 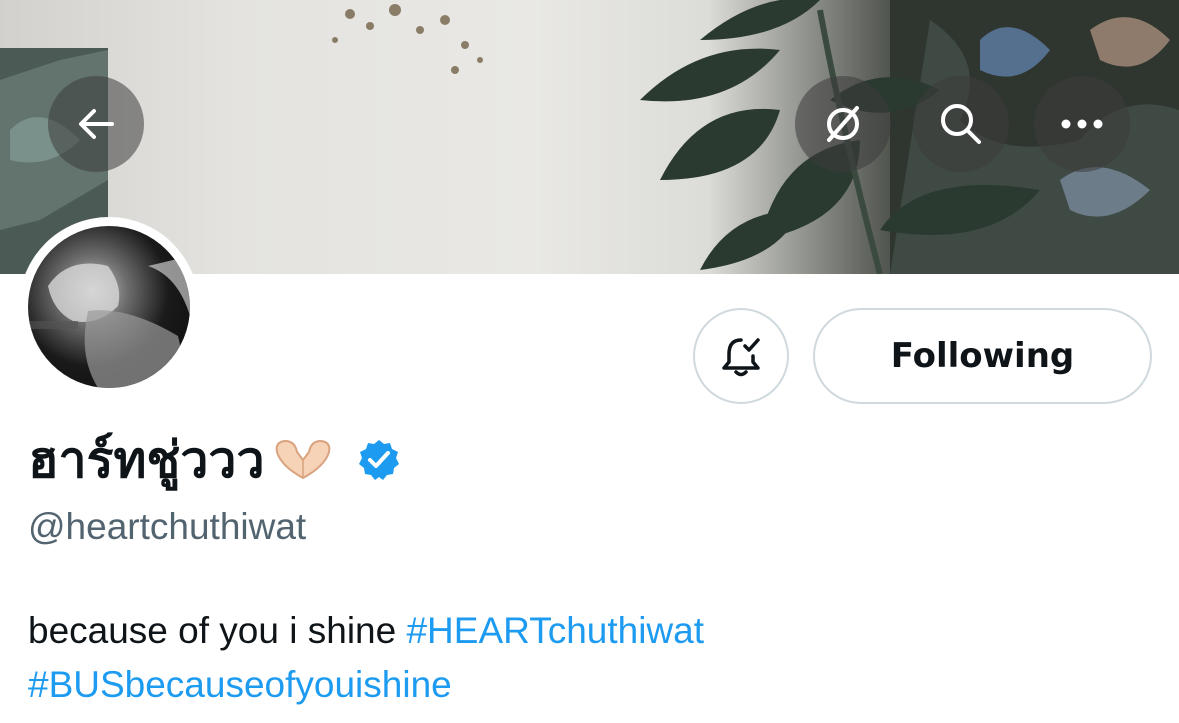 I want to click on profile-name-row: ฮาร์ทชู่ววว, so click(x=214, y=460).